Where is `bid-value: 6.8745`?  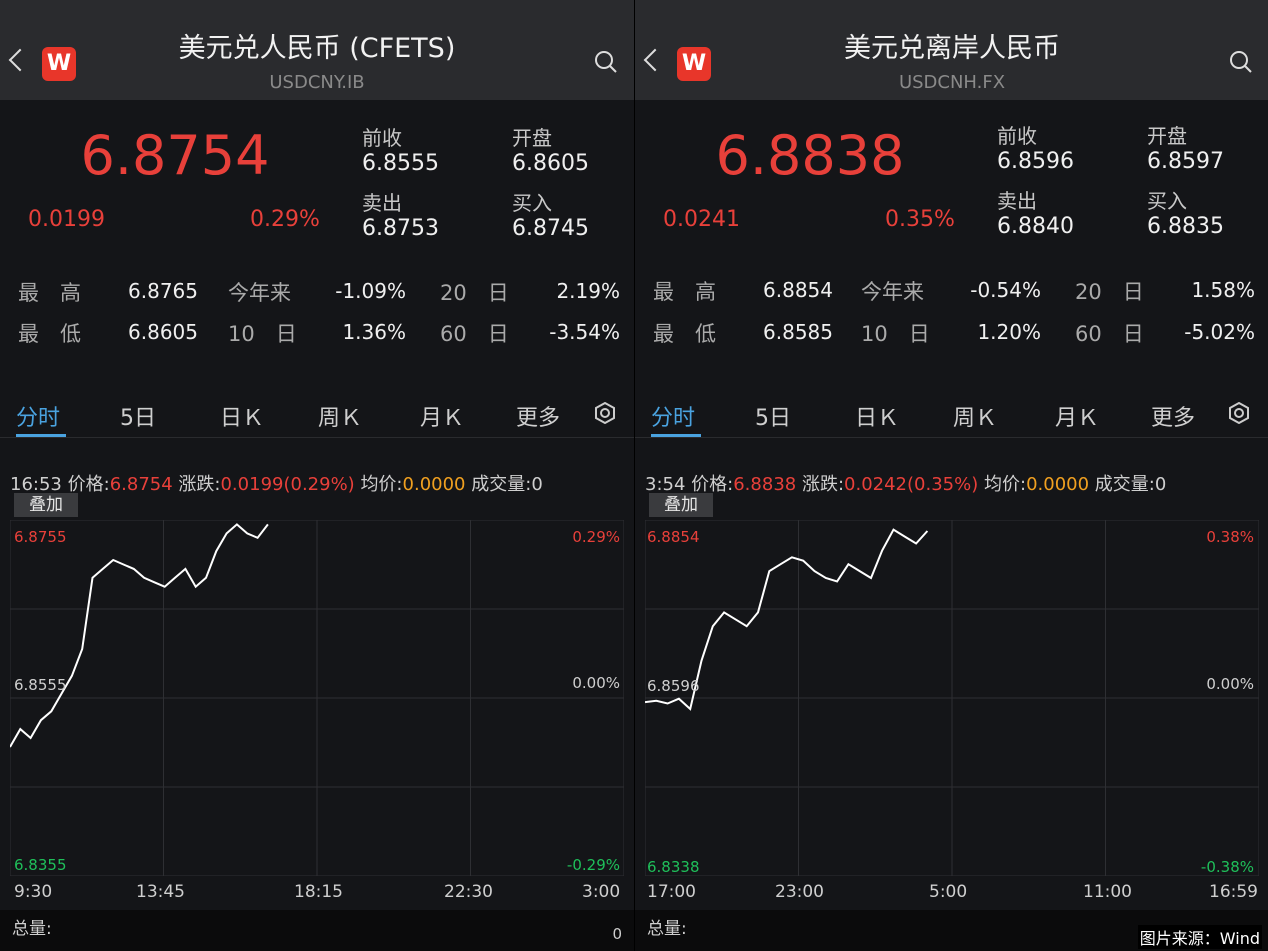 bid-value: 6.8745 is located at coordinates (550, 228).